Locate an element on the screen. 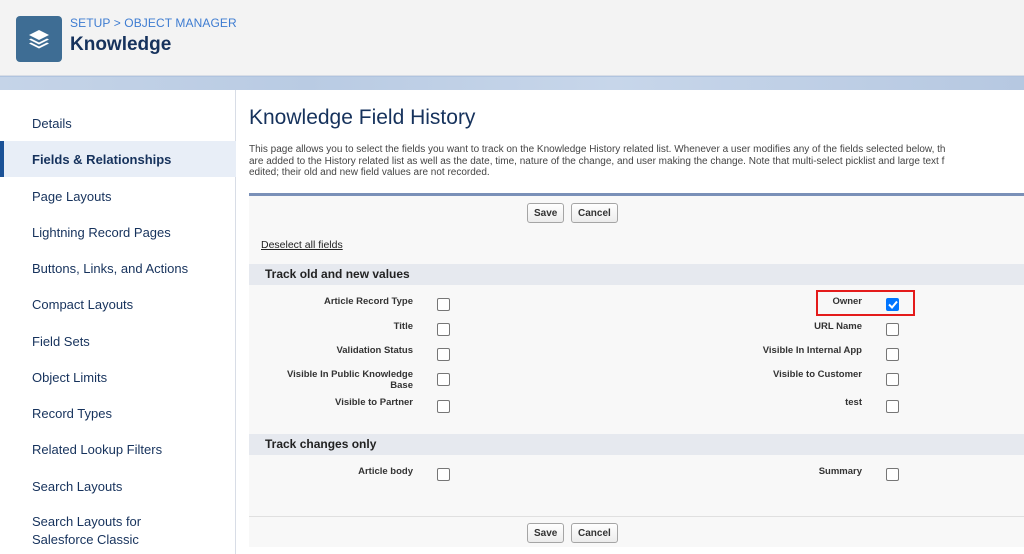  cancel-button-top: Cancel is located at coordinates (594, 213).